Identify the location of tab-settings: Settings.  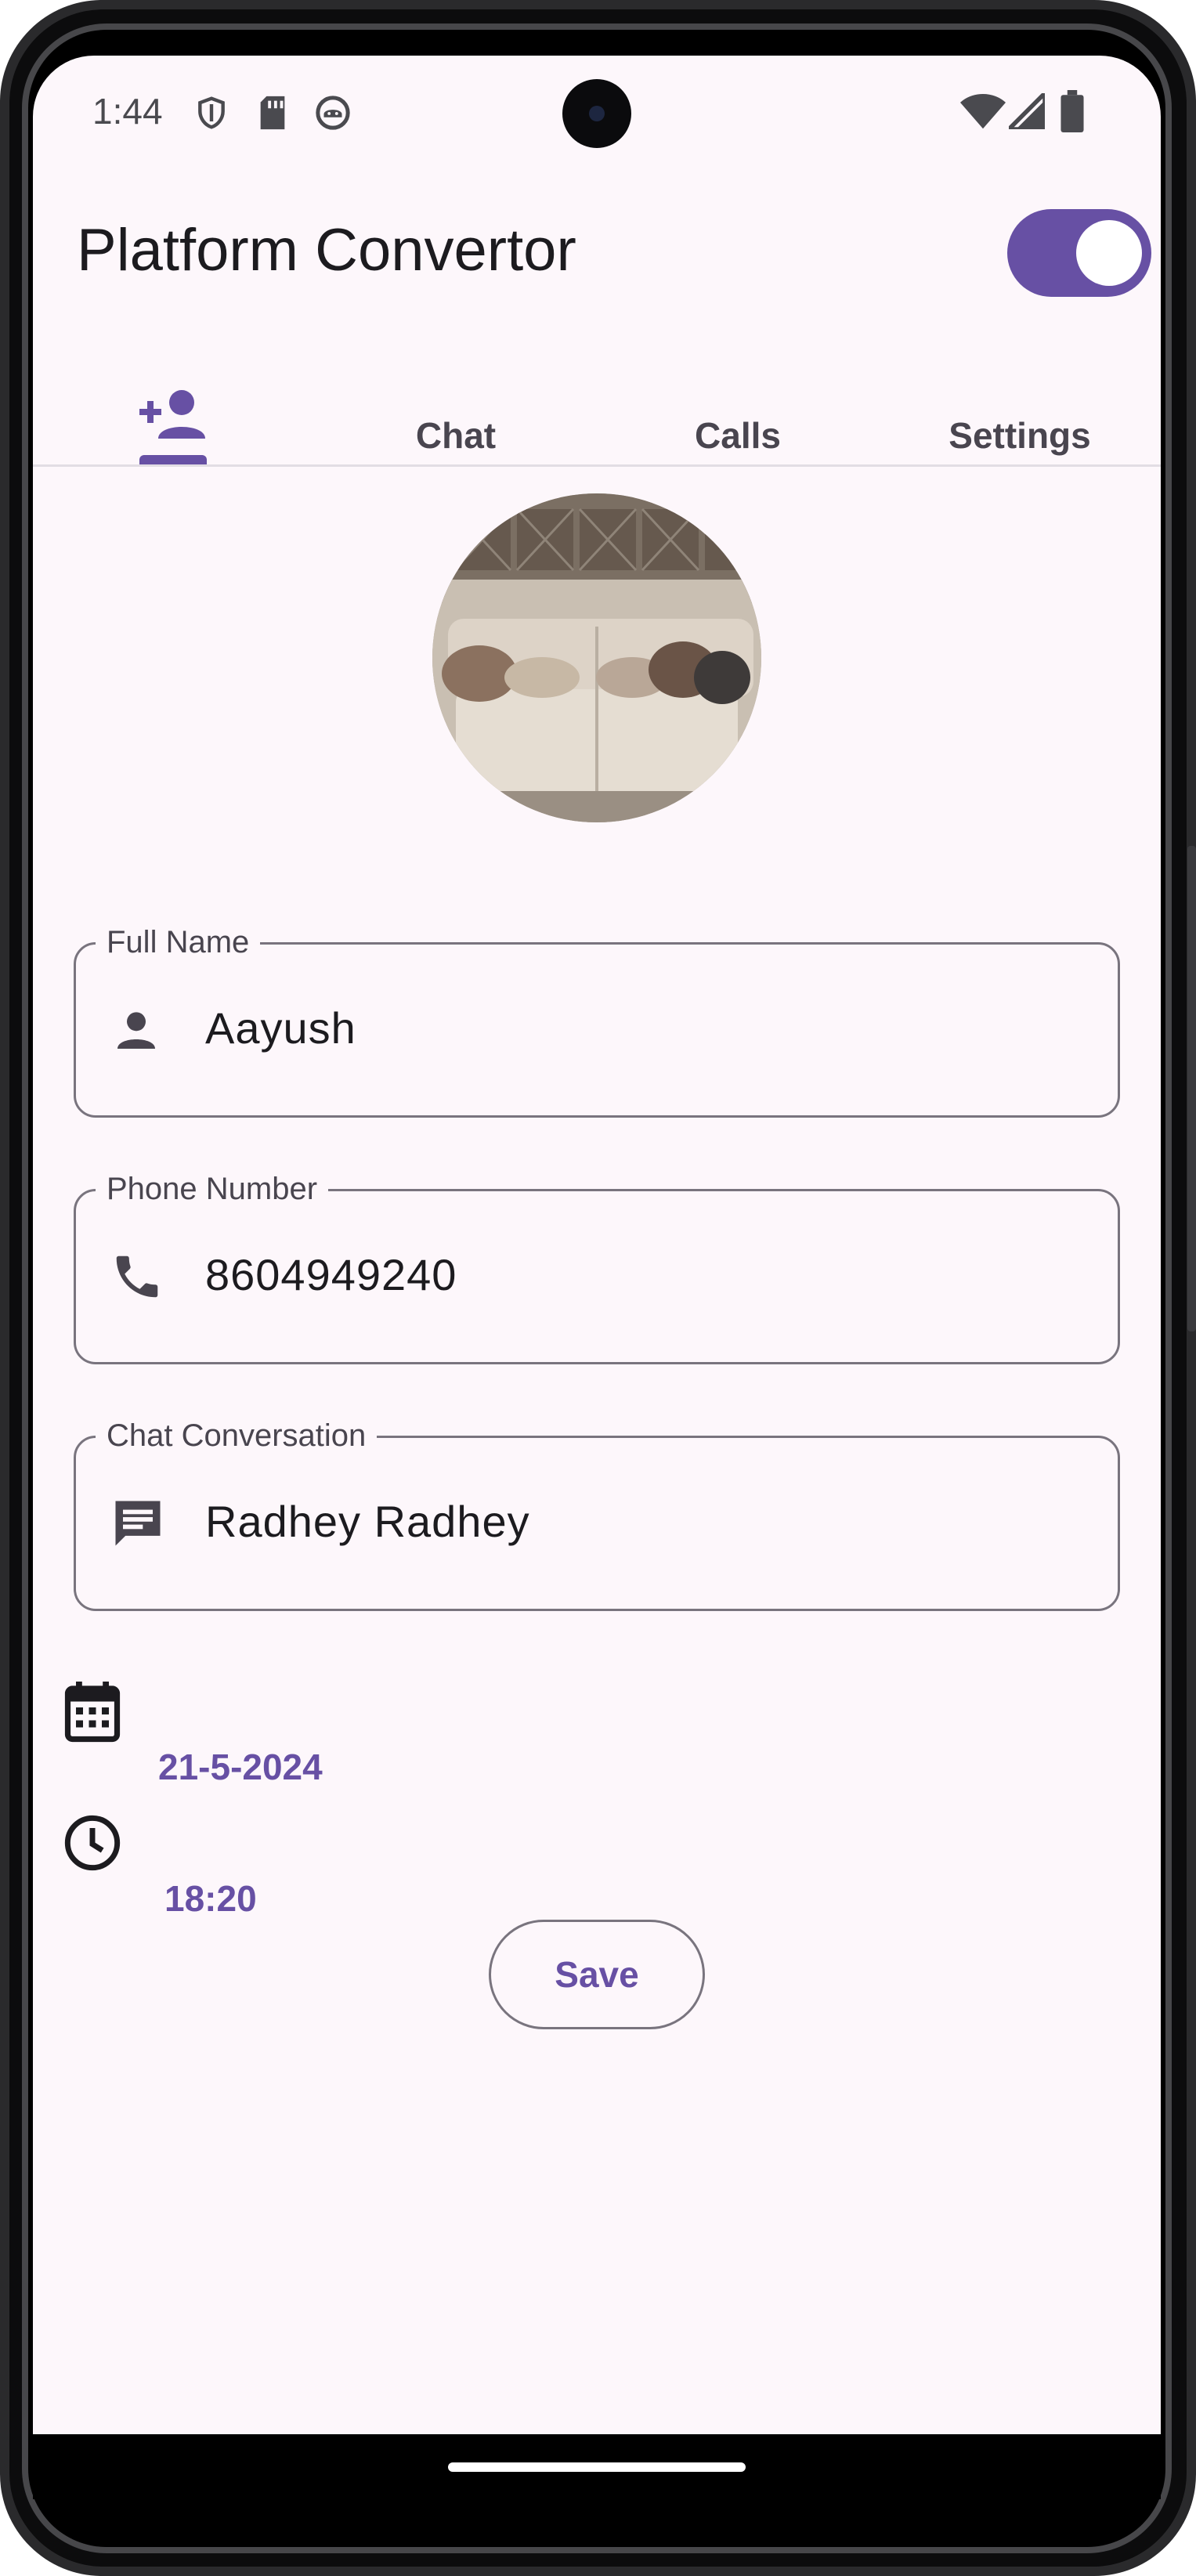
(1020, 435).